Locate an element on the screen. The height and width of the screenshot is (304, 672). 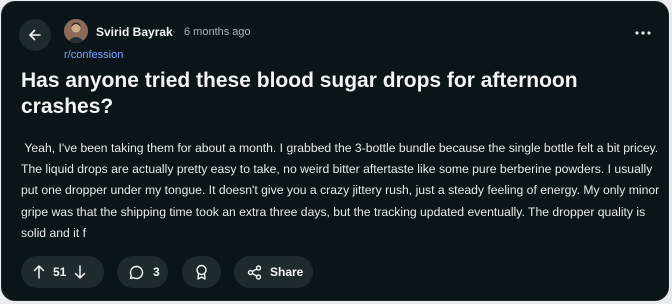
share-icon is located at coordinates (254, 272).